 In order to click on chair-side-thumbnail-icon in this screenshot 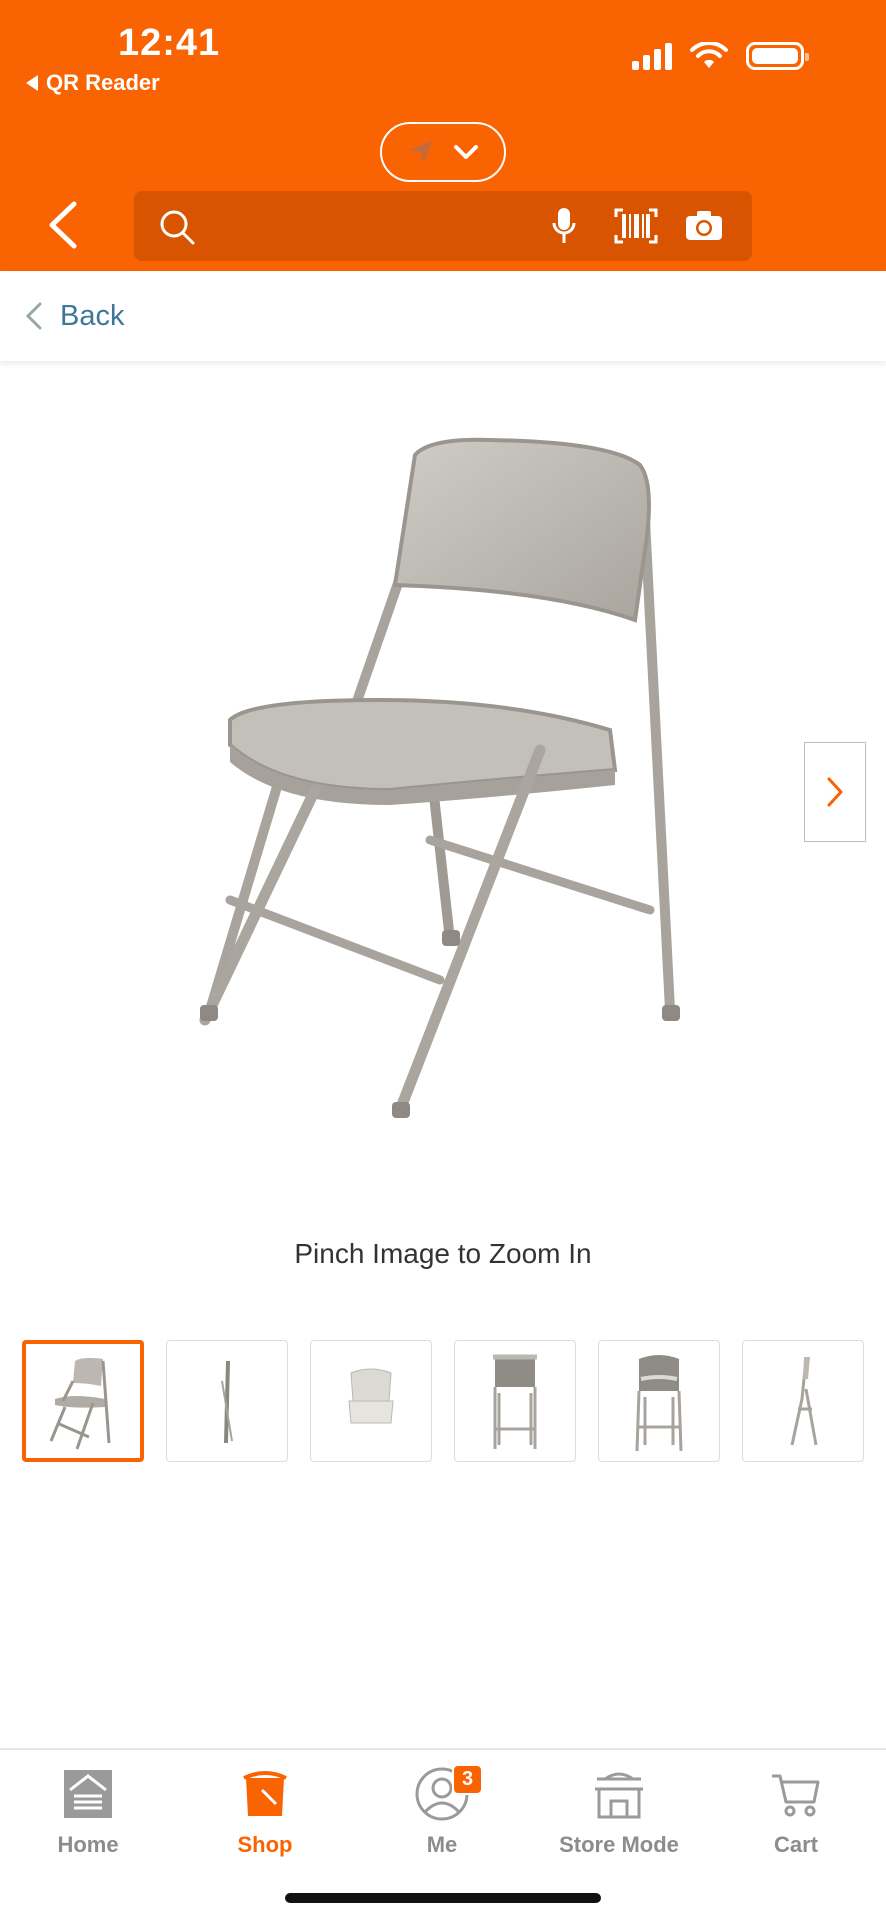, I will do `click(804, 1401)`.